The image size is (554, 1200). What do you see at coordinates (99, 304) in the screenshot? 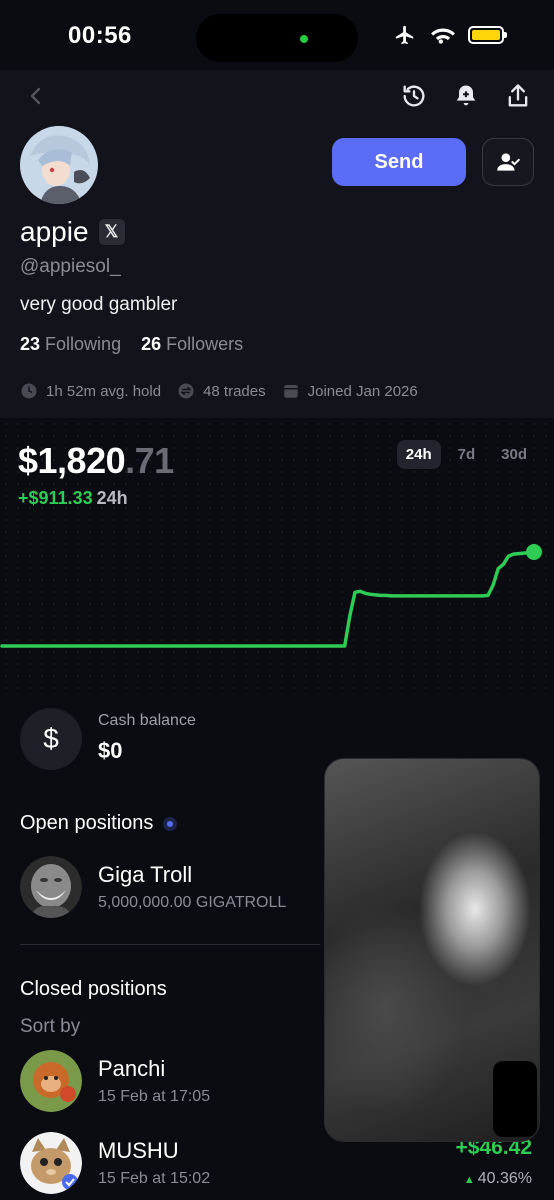
I see `profile-bio: very good gambler` at bounding box center [99, 304].